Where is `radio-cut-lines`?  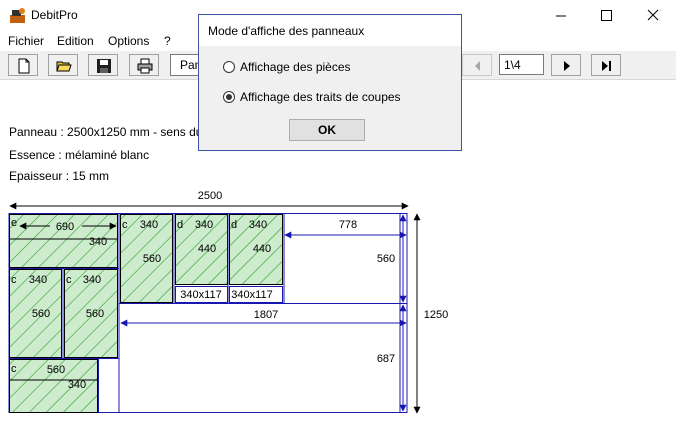
radio-cut-lines is located at coordinates (229, 97).